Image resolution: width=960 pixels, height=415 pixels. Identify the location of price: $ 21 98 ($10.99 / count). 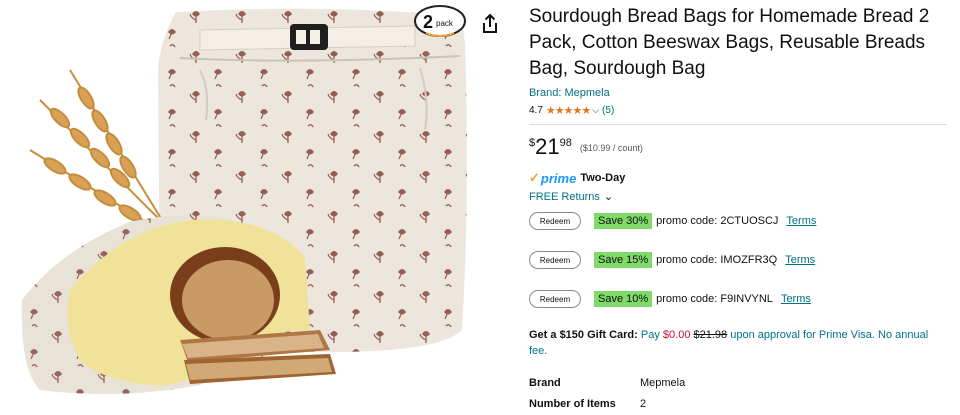
(739, 147).